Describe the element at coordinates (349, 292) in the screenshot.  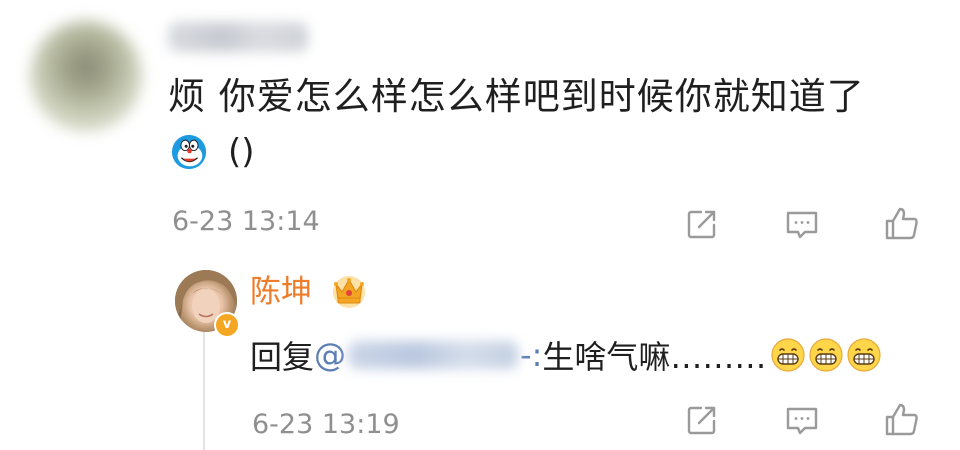
I see `crown-icon` at that location.